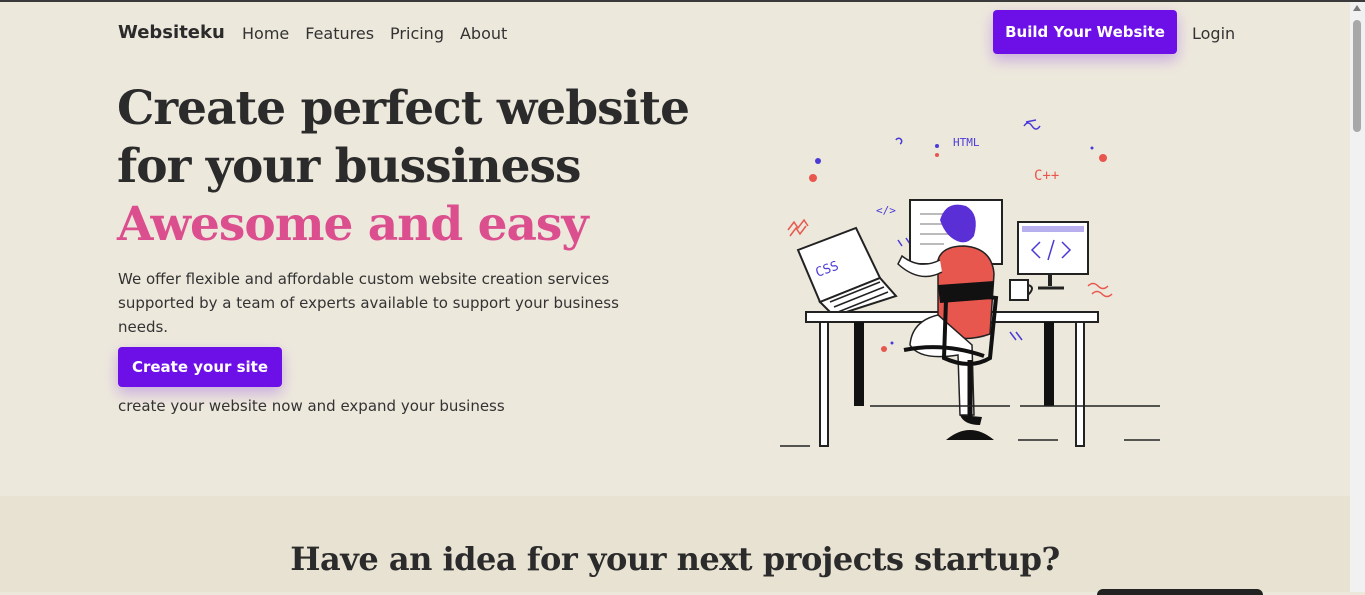 Image resolution: width=1365 pixels, height=595 pixels. I want to click on code-tag-label: </>, so click(886, 210).